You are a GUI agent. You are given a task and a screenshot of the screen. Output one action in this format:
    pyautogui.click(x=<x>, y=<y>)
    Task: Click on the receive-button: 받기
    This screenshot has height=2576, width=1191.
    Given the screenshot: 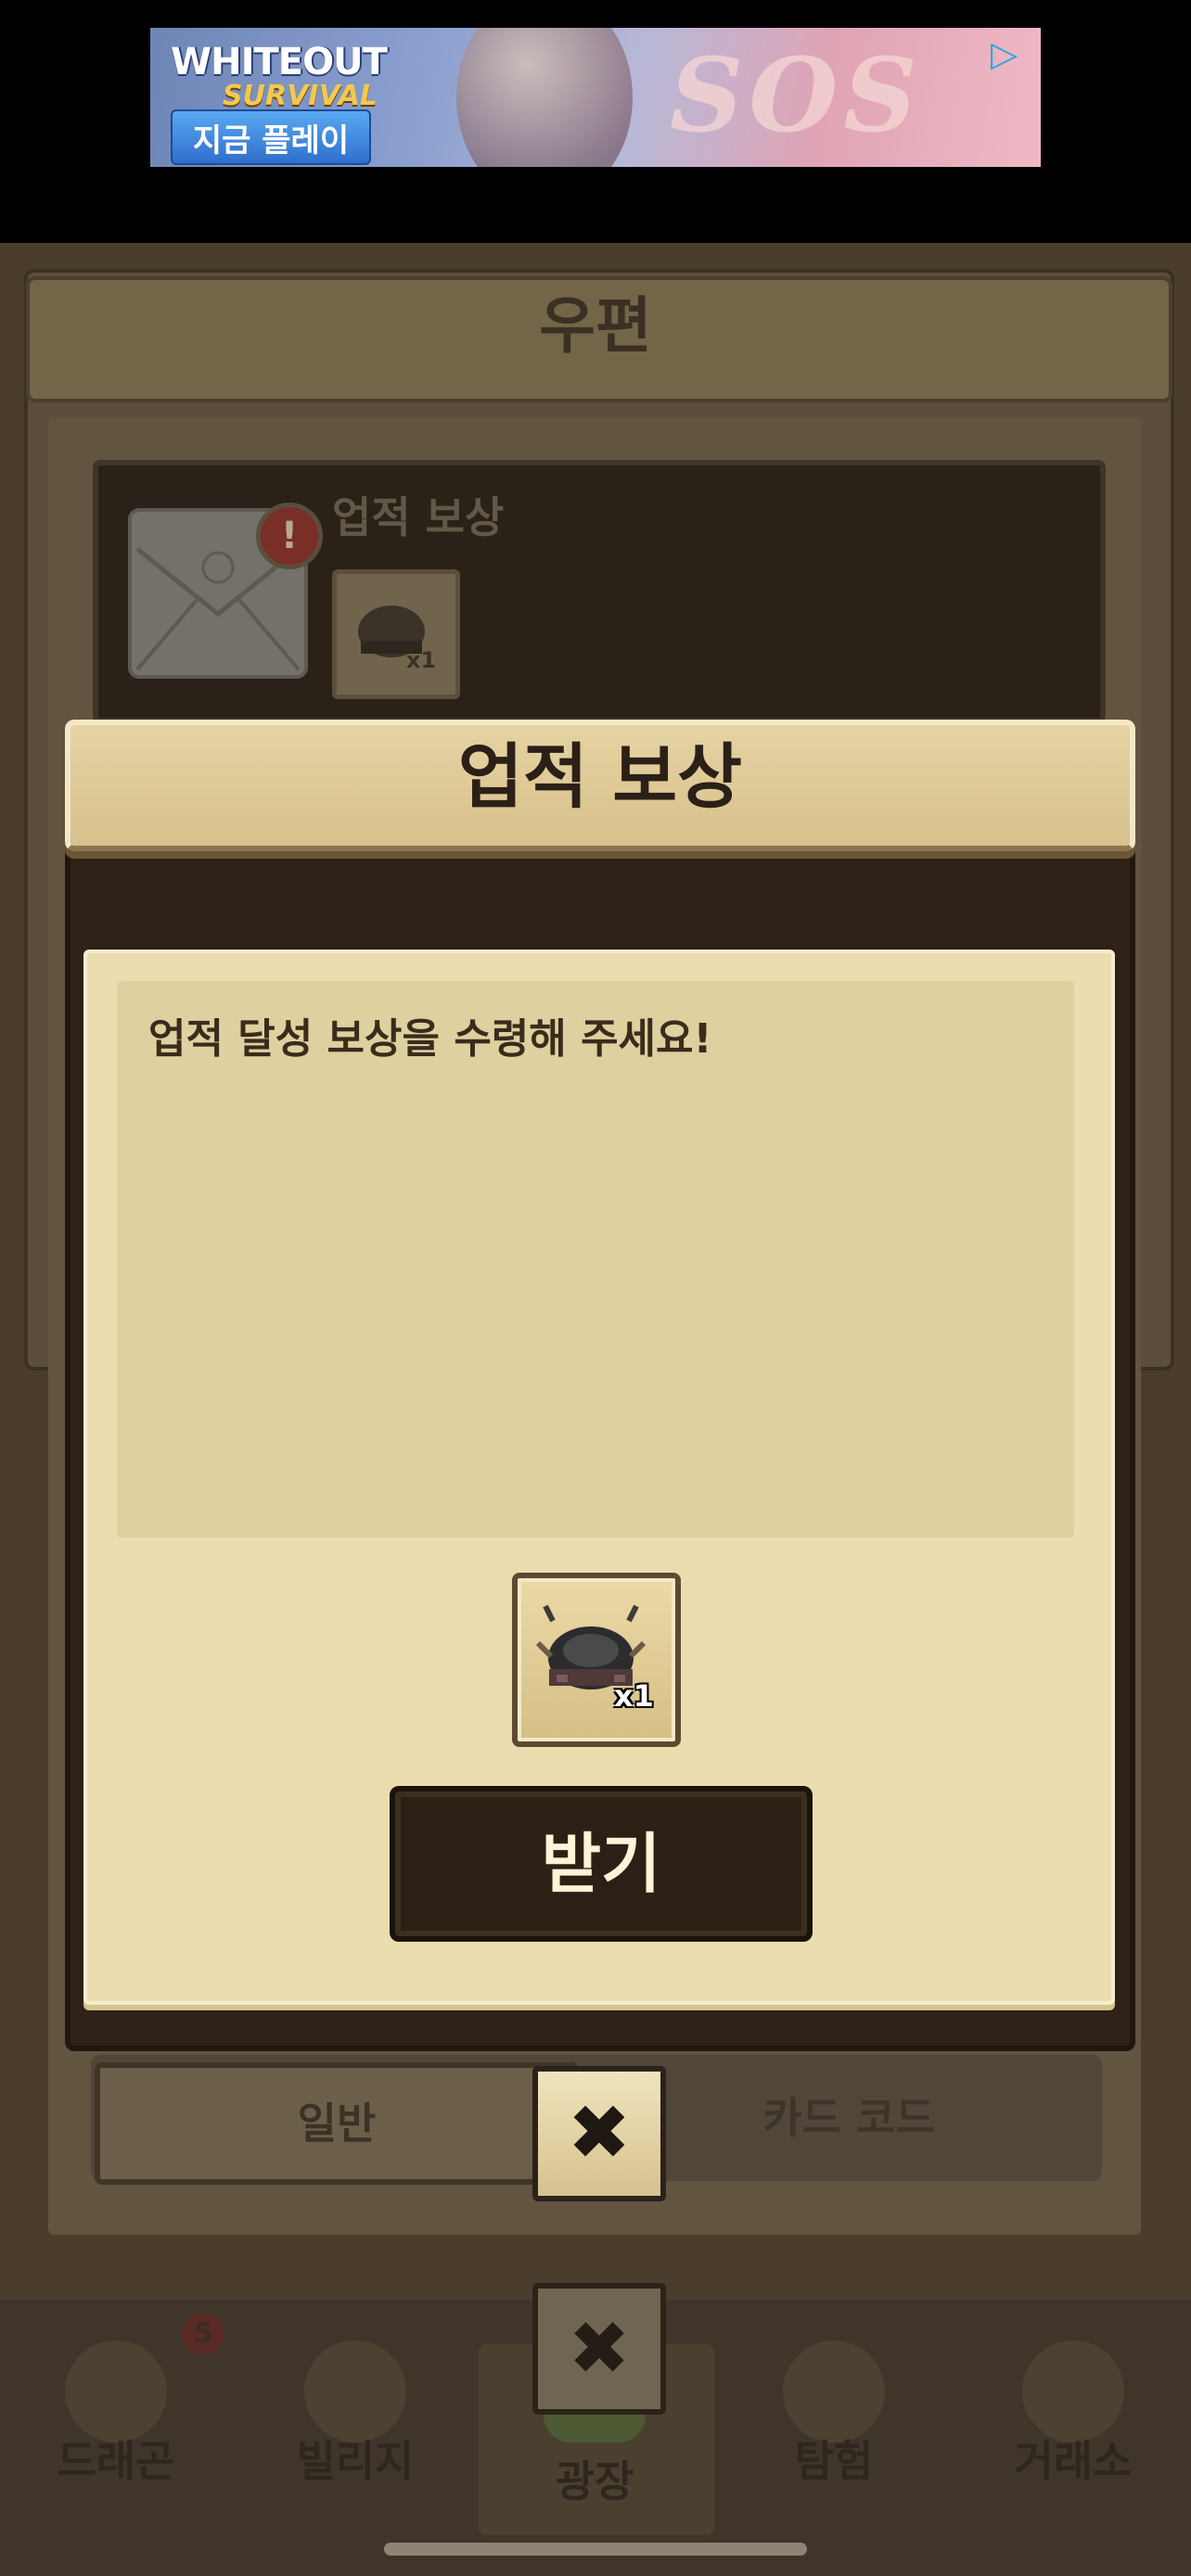 What is the action you would take?
    pyautogui.click(x=601, y=1864)
    